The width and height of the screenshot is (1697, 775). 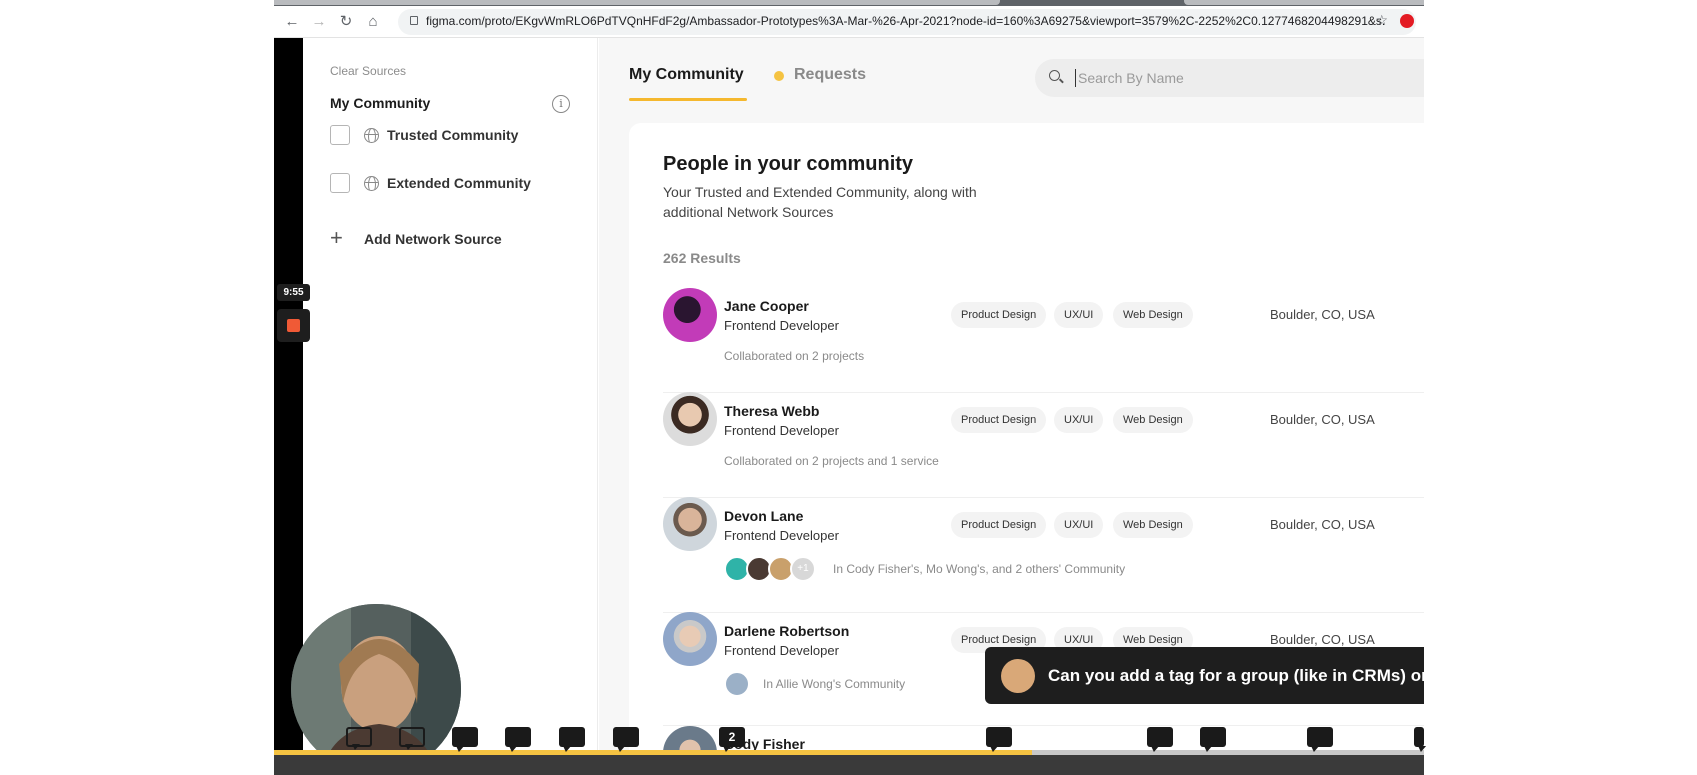 I want to click on source-label: Extended Community, so click(x=459, y=183).